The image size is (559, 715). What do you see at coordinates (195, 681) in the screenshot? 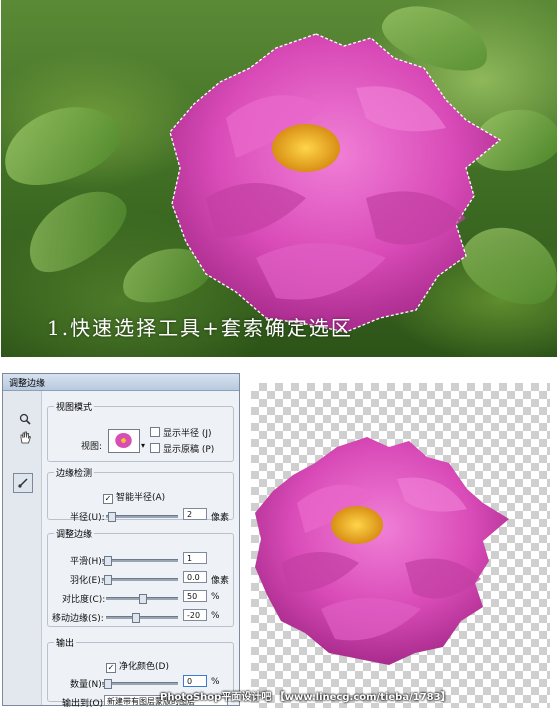
I see `amount-input: 0` at bounding box center [195, 681].